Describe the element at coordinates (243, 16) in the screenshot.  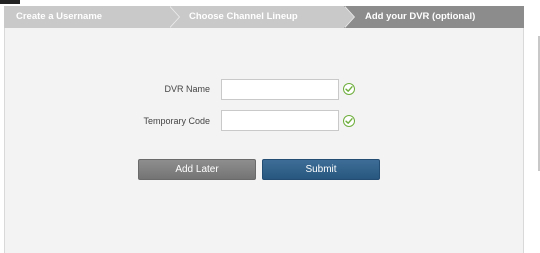
I see `step-label: Choose Channel Lineup` at that location.